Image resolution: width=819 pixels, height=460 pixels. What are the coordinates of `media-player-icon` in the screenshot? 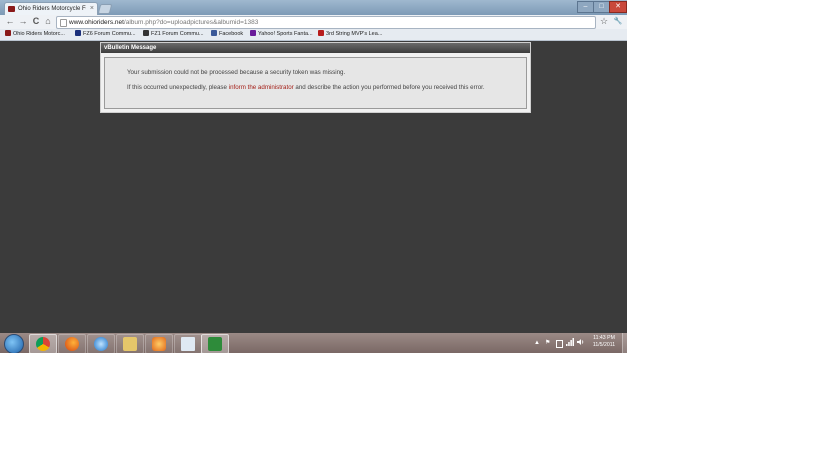 It's located at (159, 344).